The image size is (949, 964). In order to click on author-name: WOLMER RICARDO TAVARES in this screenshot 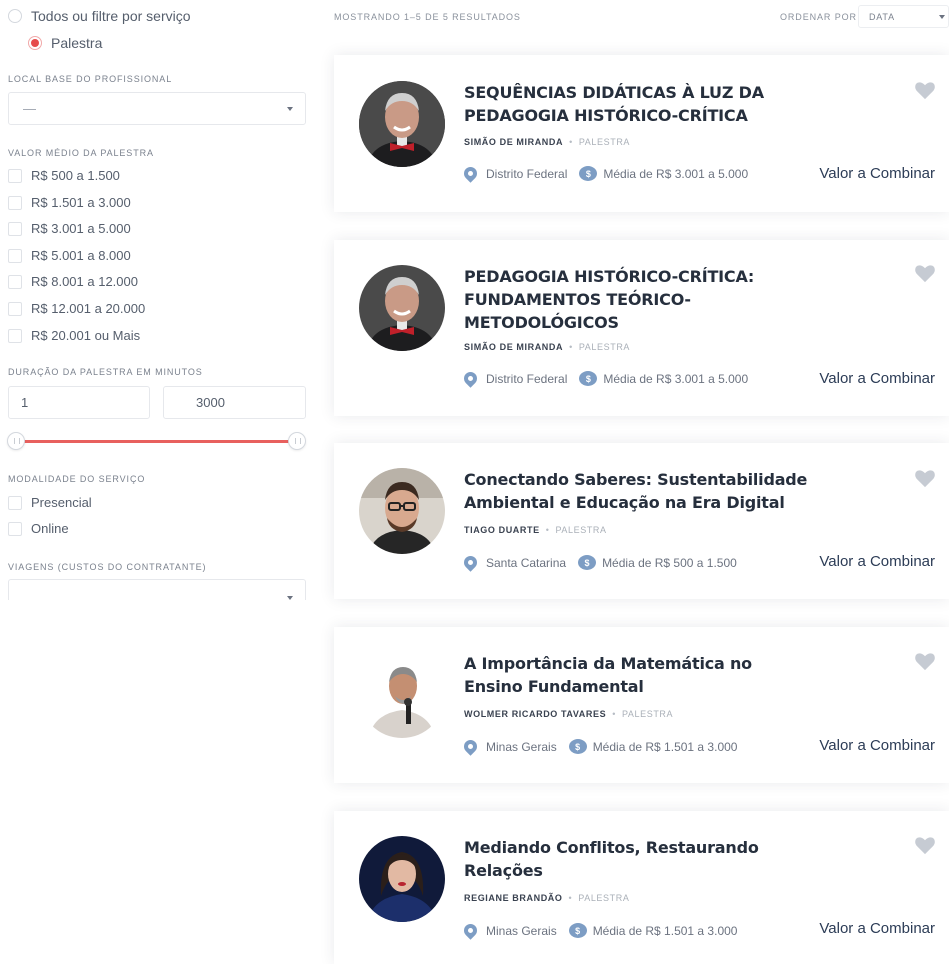, I will do `click(535, 714)`.